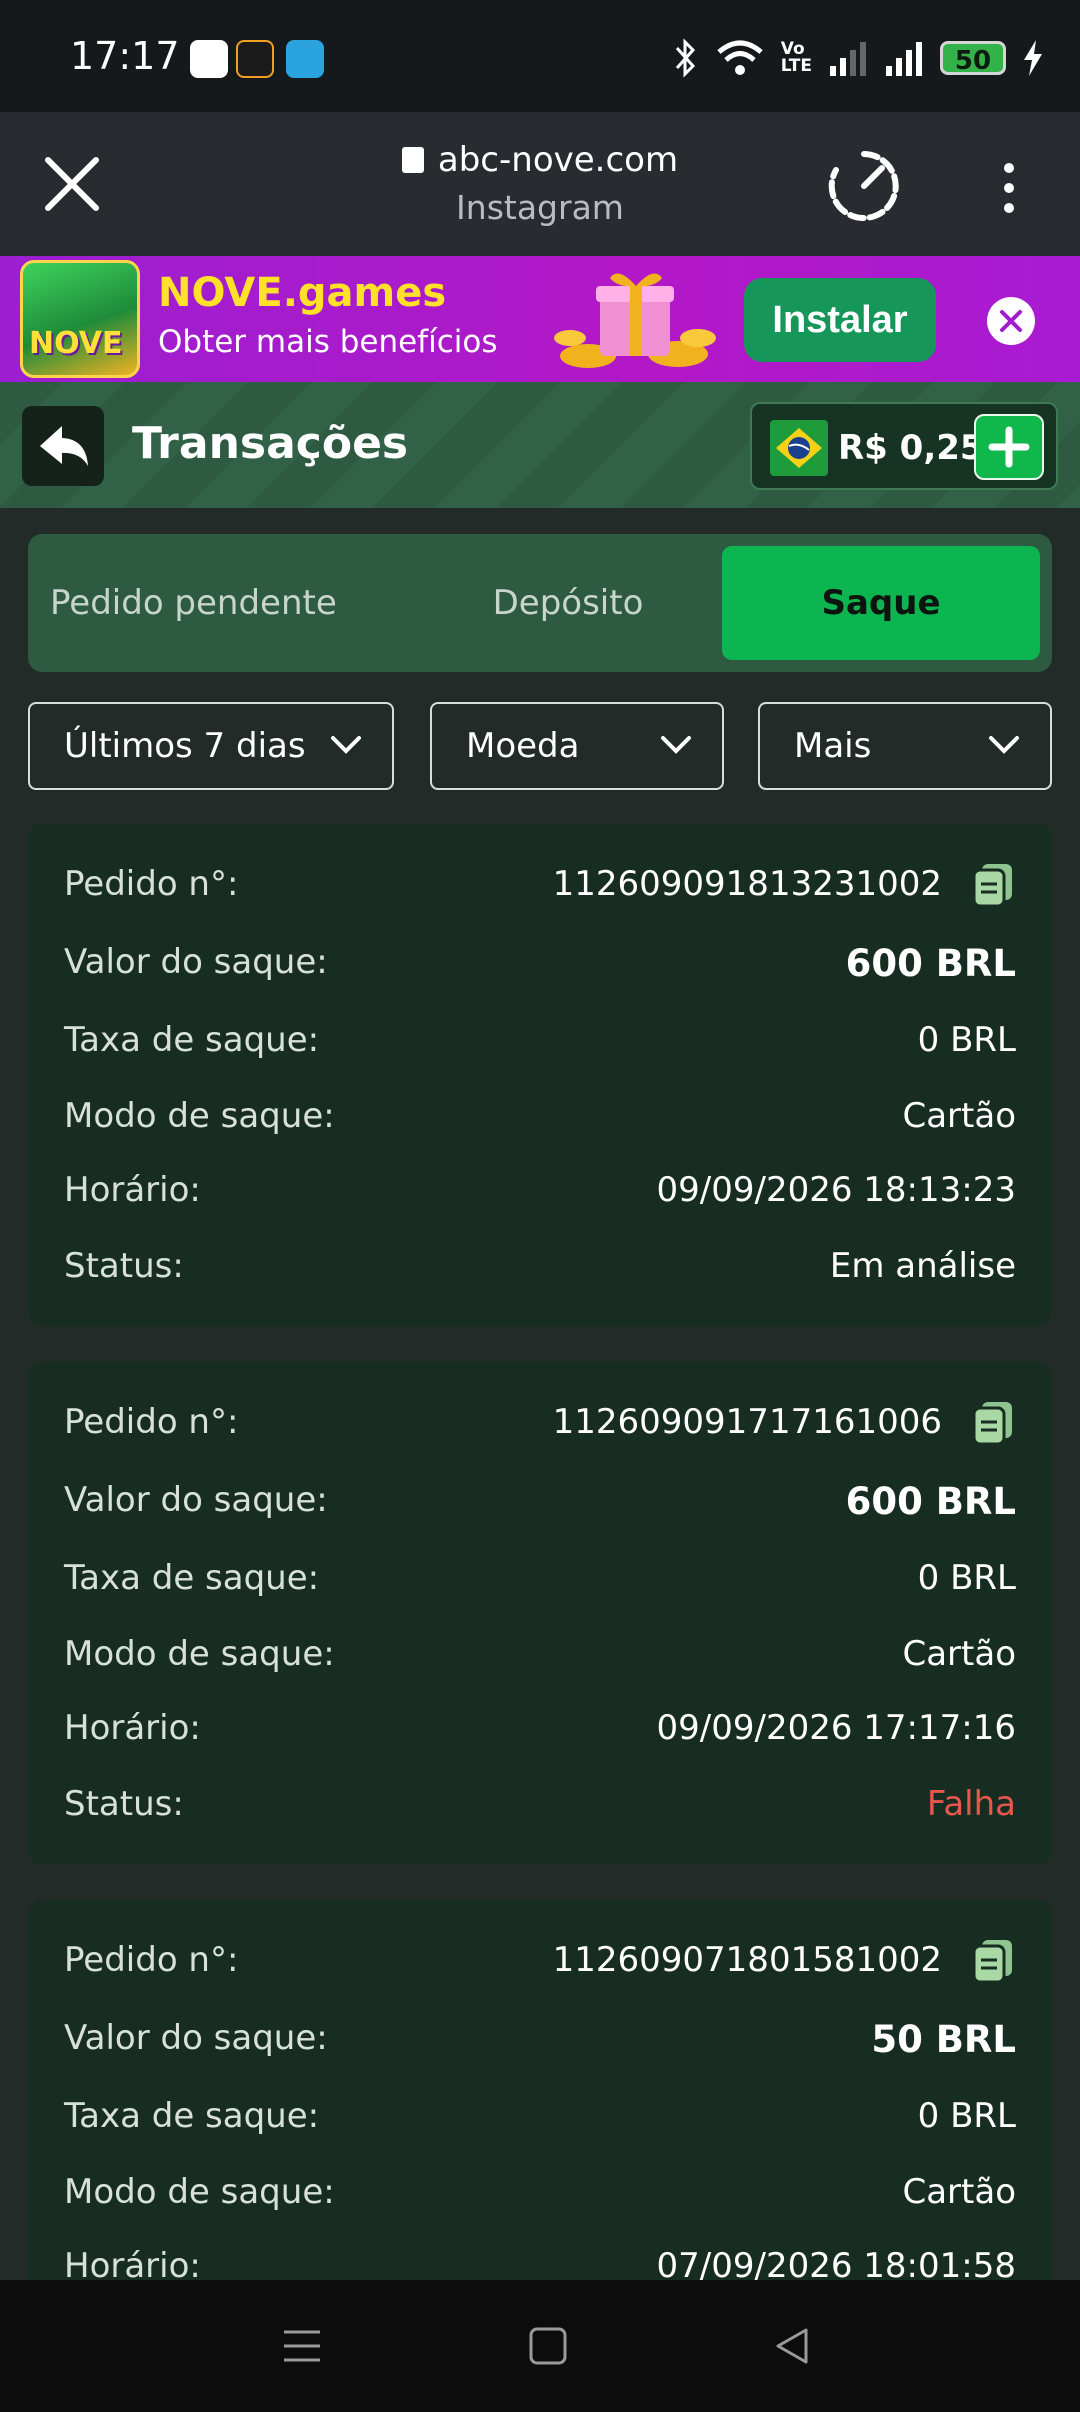 The image size is (1080, 2412). I want to click on back-button, so click(63, 446).